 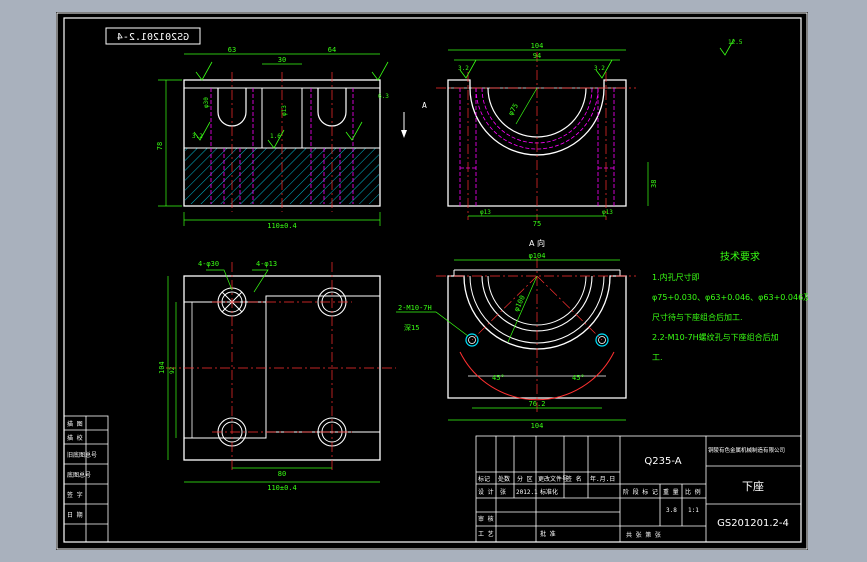 I want to click on tech-line-4: 2.2-M10-7H螺纹孔与下座组合后加, so click(x=715, y=337).